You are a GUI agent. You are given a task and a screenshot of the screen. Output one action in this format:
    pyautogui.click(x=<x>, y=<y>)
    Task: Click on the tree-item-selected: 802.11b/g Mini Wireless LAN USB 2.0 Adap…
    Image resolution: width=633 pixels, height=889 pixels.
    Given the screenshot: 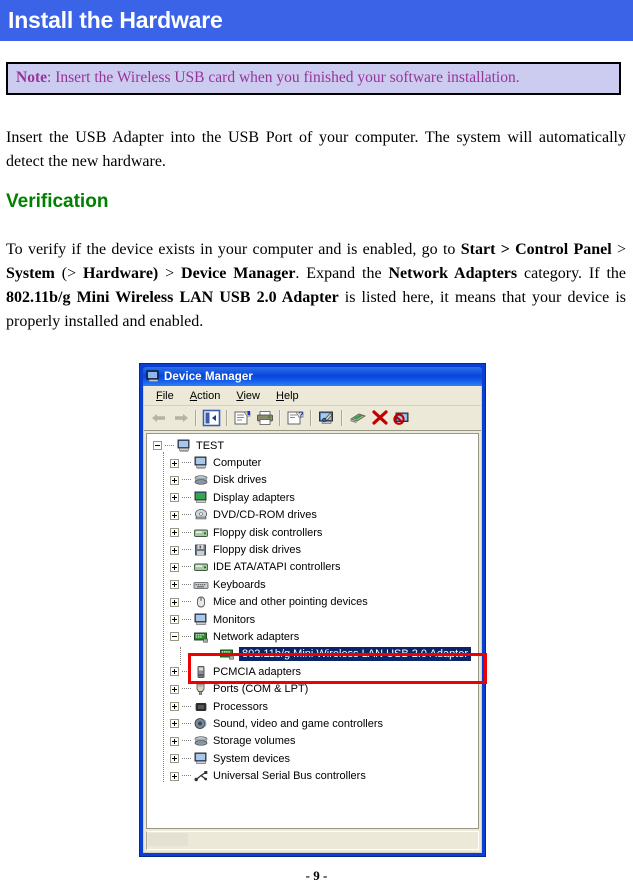 What is the action you would take?
    pyautogui.click(x=312, y=654)
    